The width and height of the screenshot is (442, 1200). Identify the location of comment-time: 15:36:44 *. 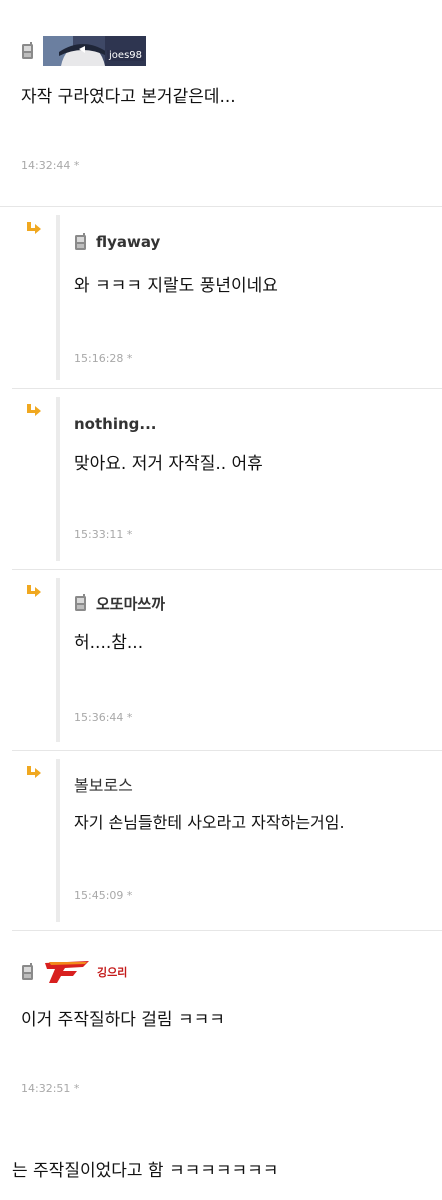
(103, 717).